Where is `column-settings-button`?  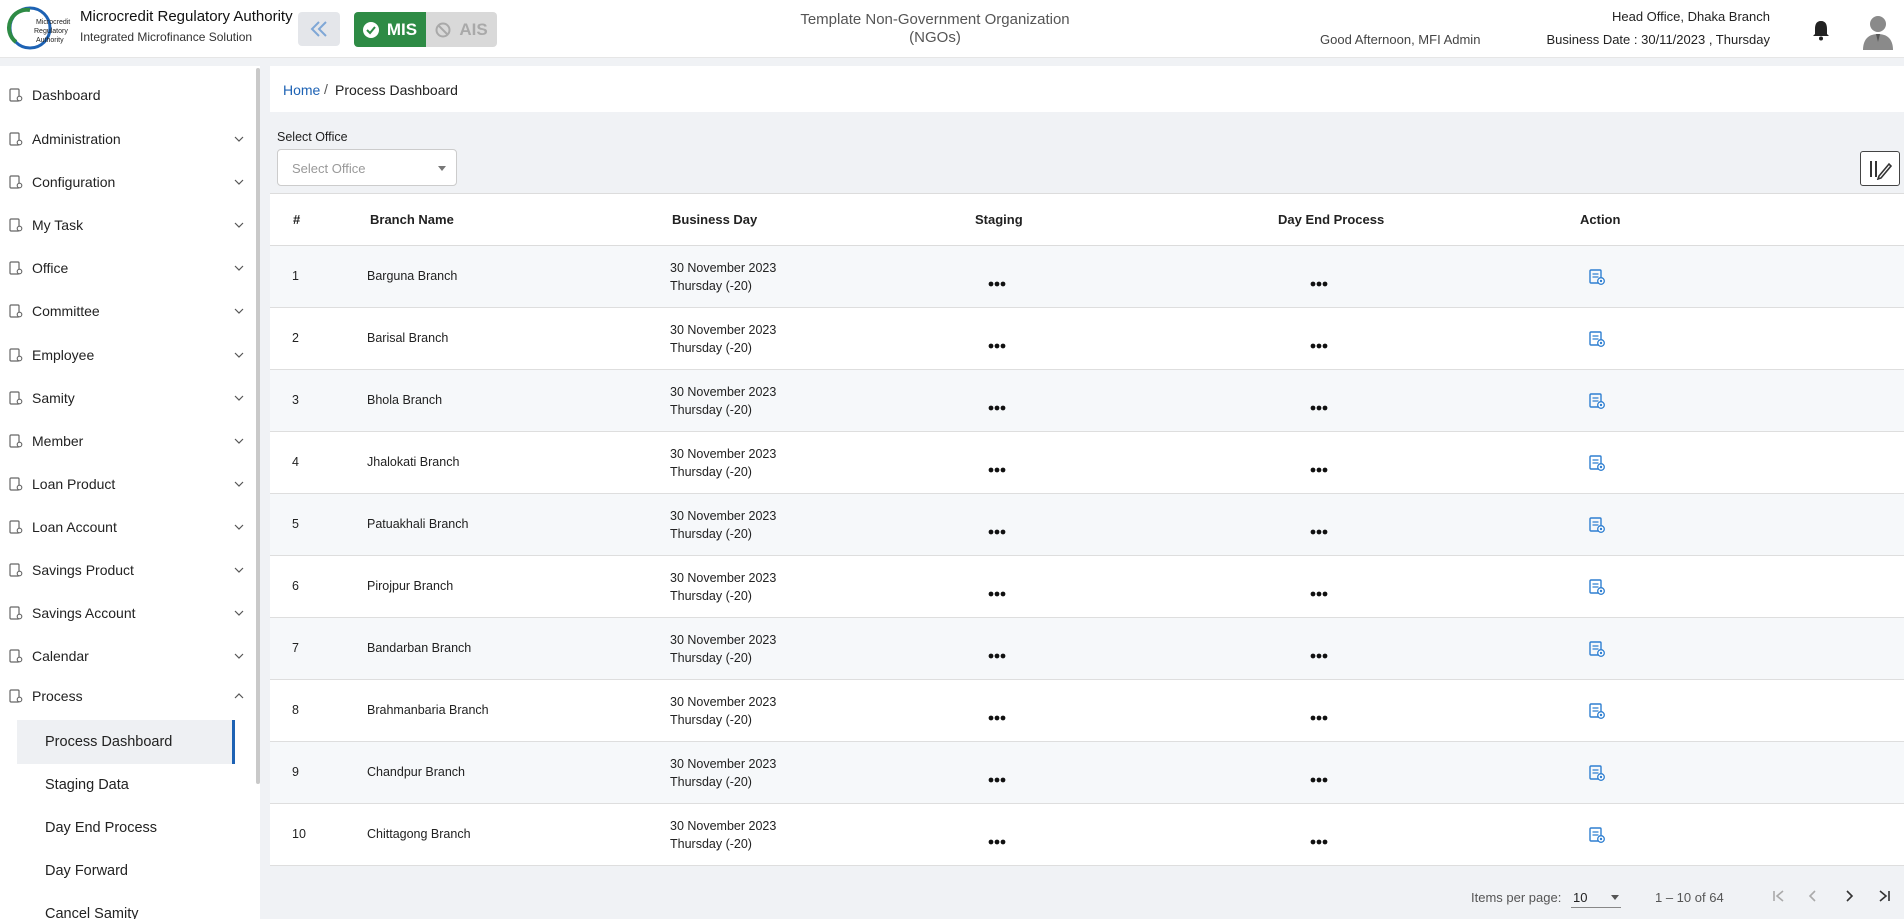 column-settings-button is located at coordinates (1880, 168).